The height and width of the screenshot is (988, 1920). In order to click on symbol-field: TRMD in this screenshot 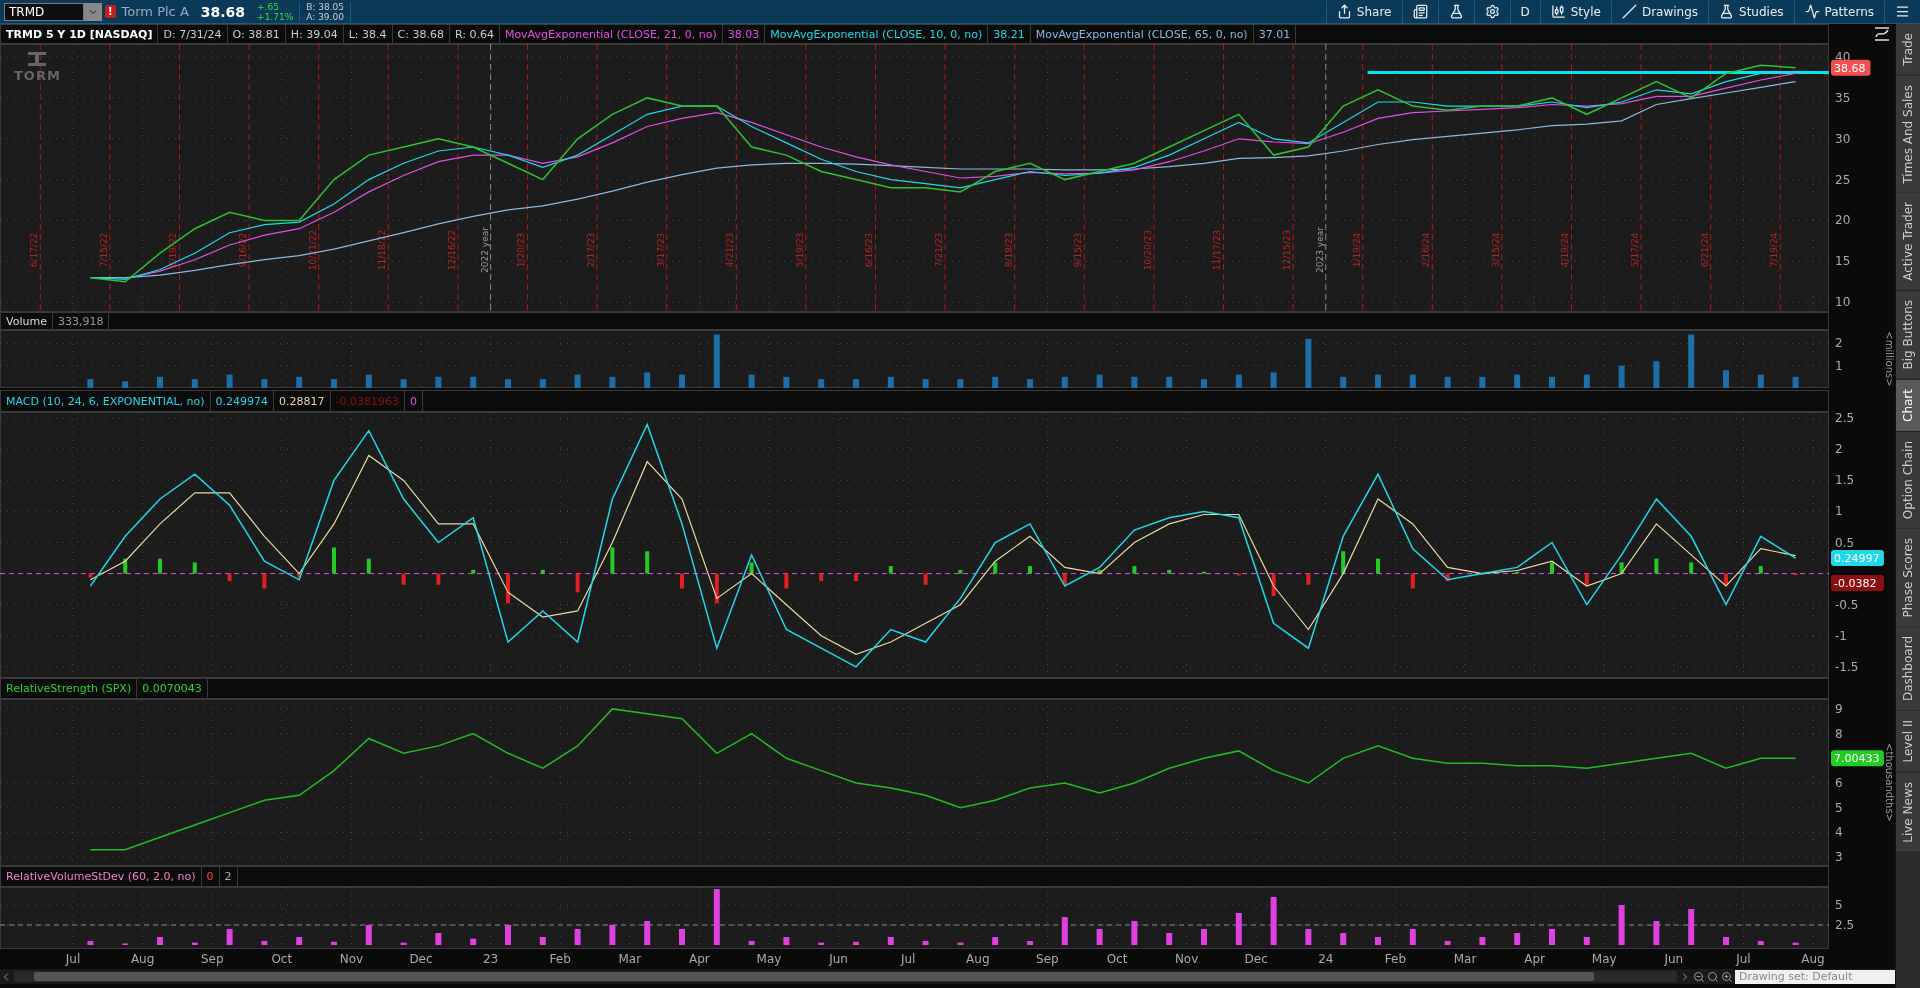, I will do `click(44, 11)`.